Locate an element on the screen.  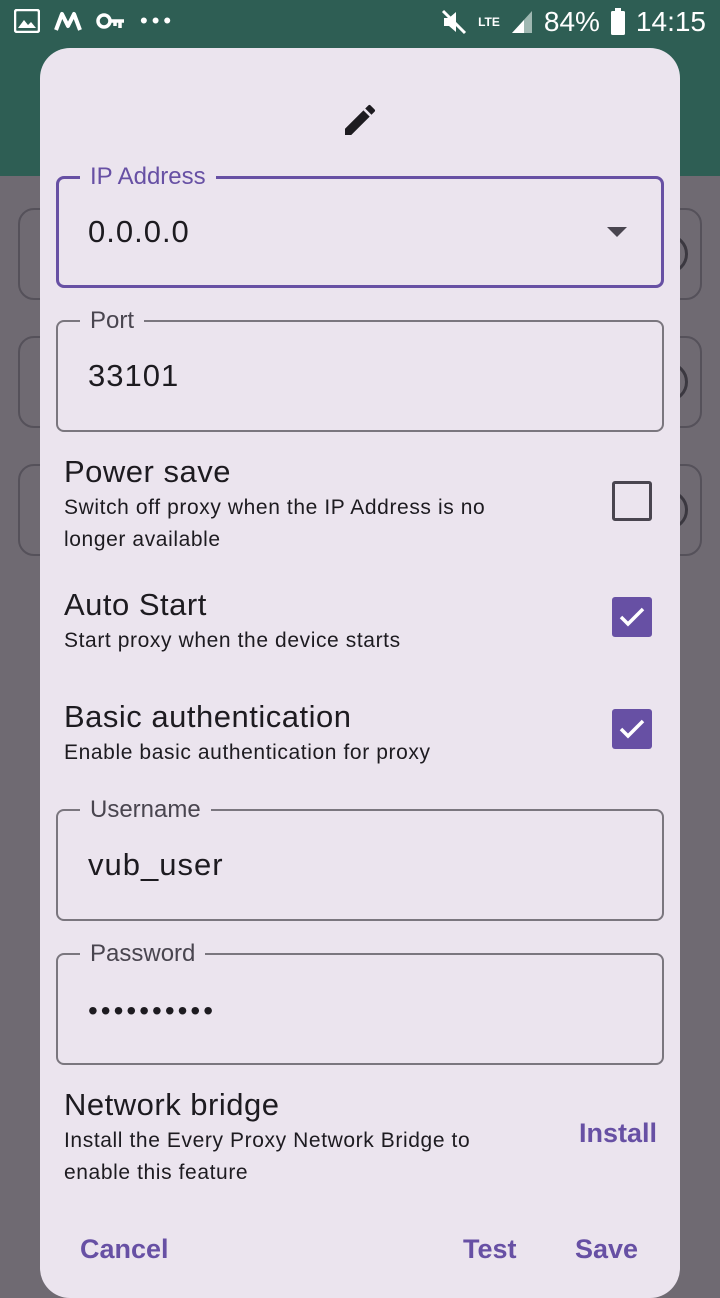
username-label: Username is located at coordinates (145, 810).